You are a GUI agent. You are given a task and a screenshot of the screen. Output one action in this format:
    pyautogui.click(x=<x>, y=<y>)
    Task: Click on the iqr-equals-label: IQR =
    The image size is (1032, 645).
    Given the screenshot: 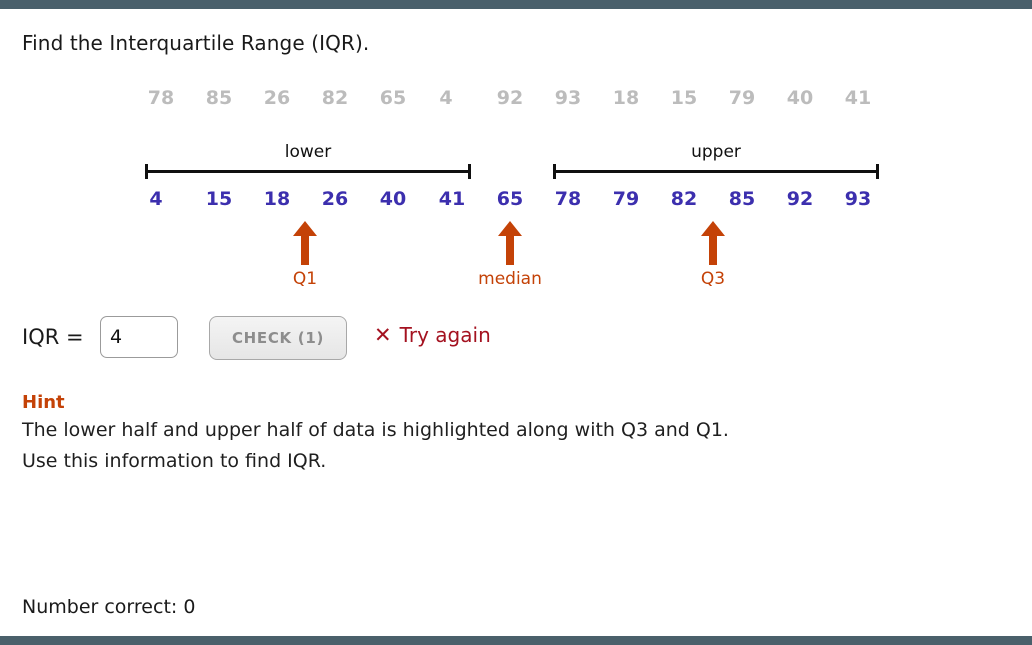 What is the action you would take?
    pyautogui.click(x=53, y=337)
    